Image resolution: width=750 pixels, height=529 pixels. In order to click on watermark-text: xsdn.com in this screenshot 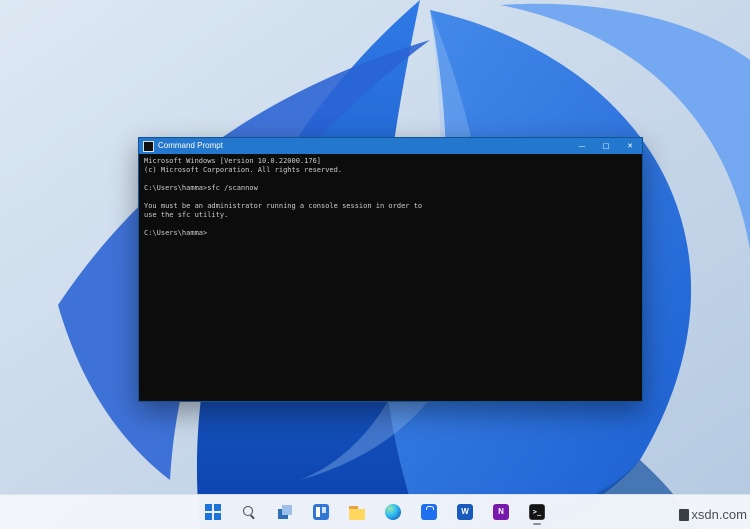, I will do `click(719, 514)`.